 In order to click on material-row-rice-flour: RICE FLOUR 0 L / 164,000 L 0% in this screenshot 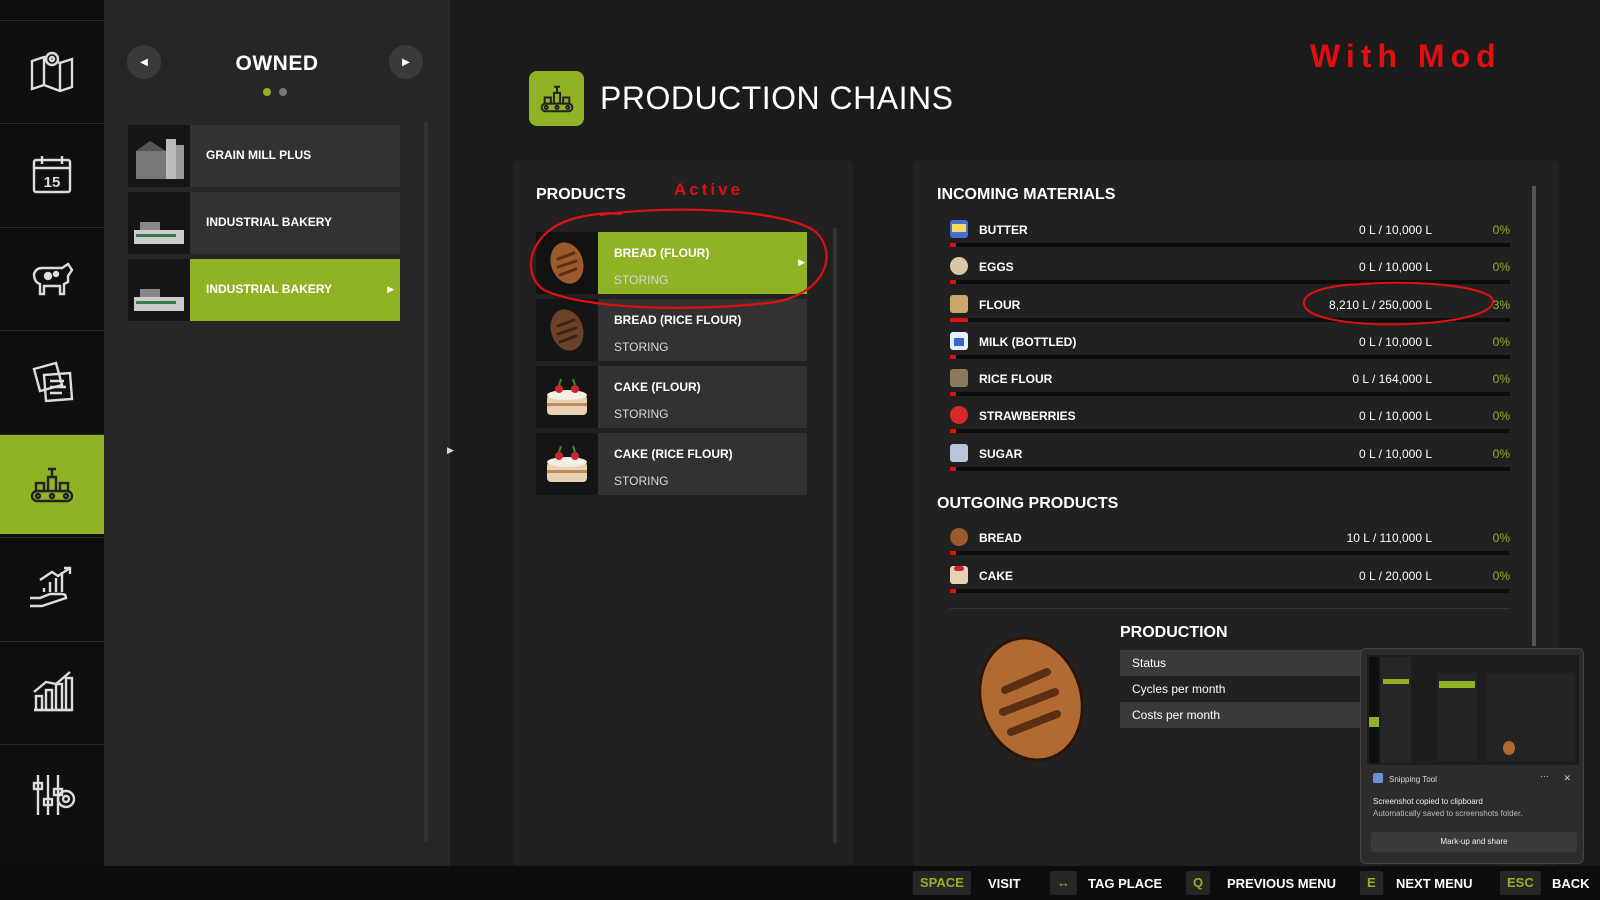, I will do `click(1230, 387)`.